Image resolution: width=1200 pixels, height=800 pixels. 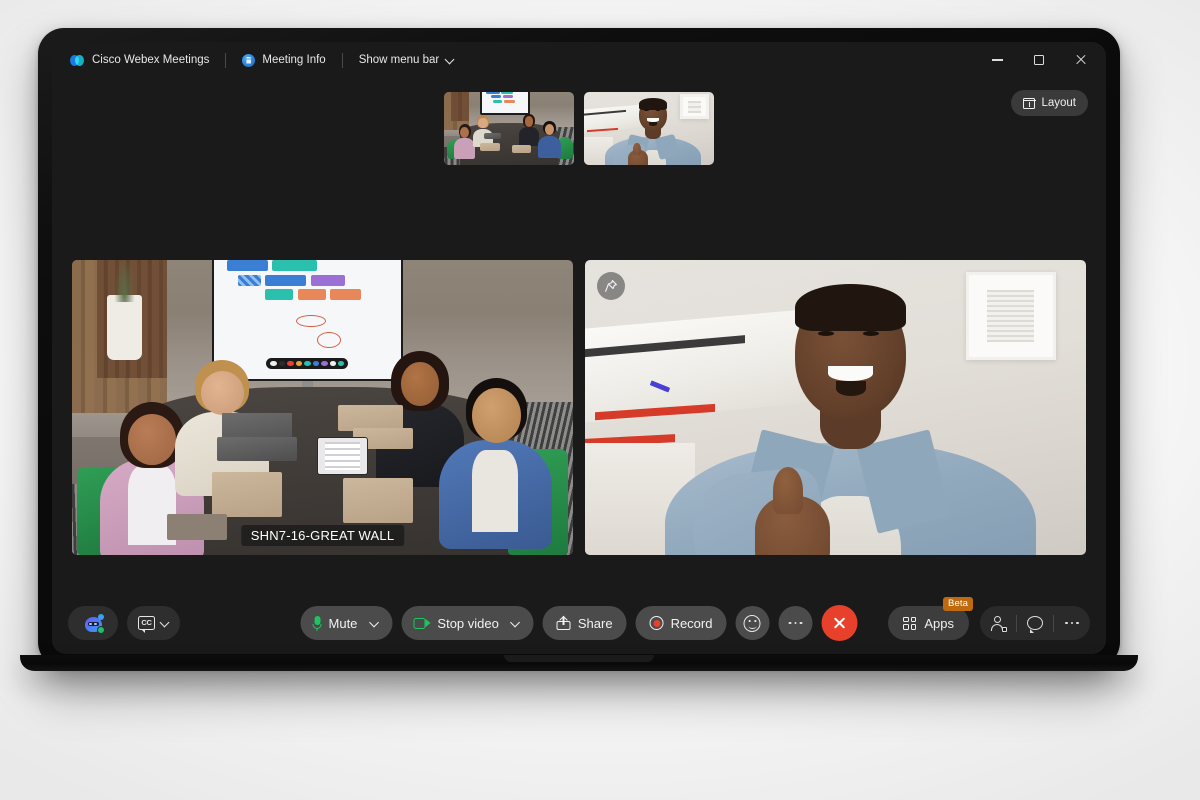 I want to click on laptop-base-notch, so click(x=579, y=658).